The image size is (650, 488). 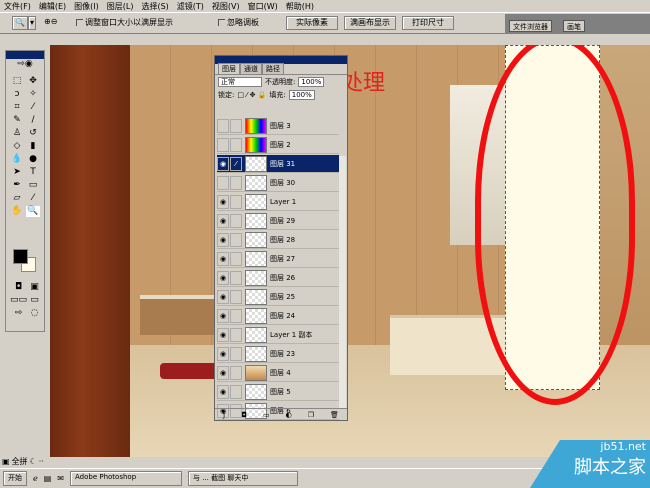 What do you see at coordinates (154, 6) in the screenshot?
I see `menu-item: 选择(S)` at bounding box center [154, 6].